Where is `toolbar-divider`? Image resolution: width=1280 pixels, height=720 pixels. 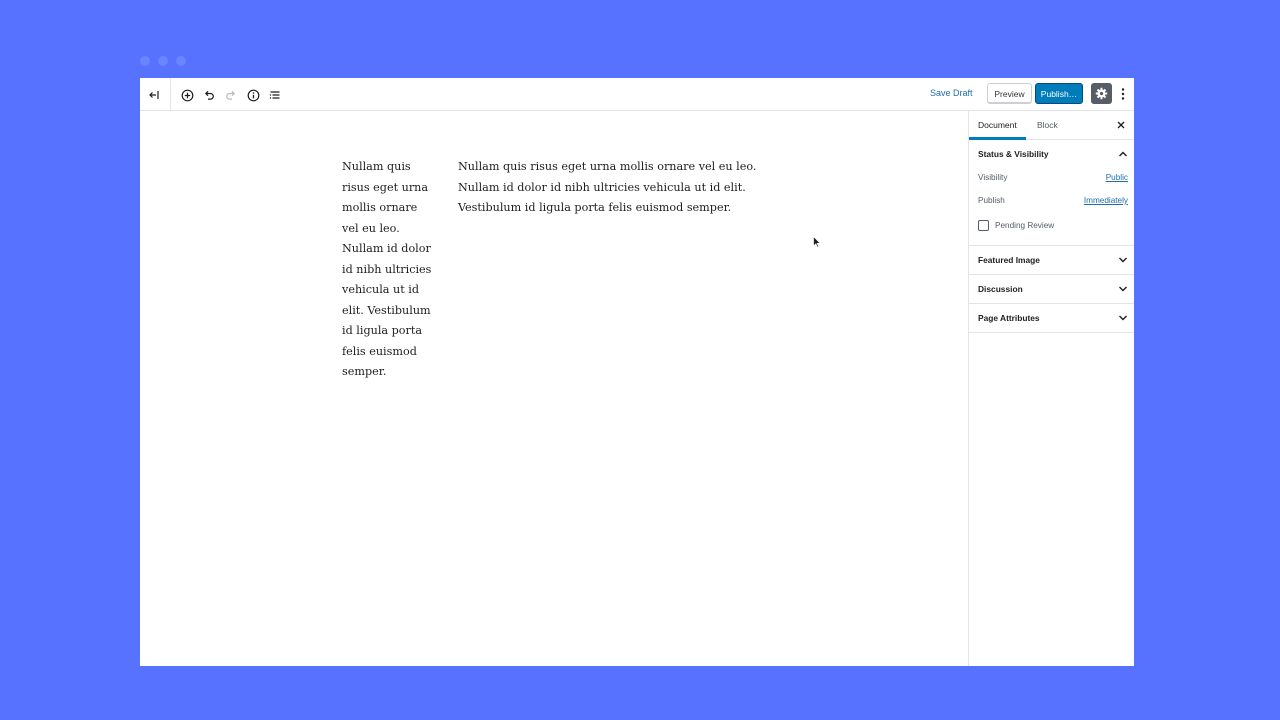 toolbar-divider is located at coordinates (170, 94).